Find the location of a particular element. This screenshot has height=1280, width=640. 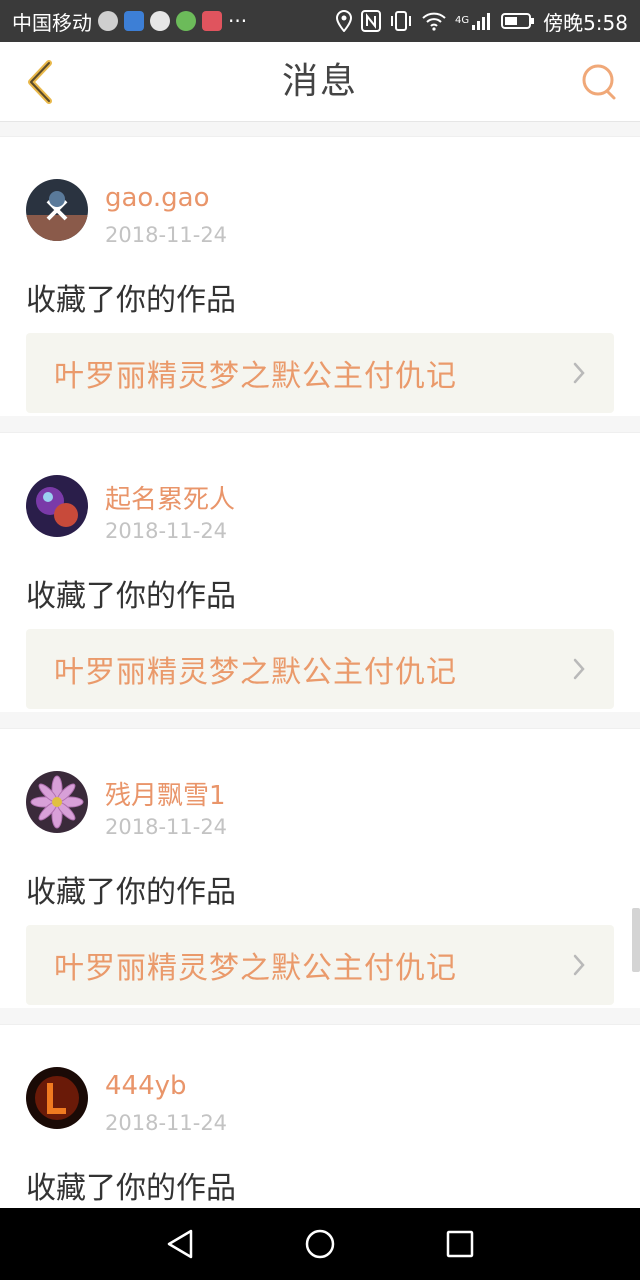

search-icon is located at coordinates (599, 82).